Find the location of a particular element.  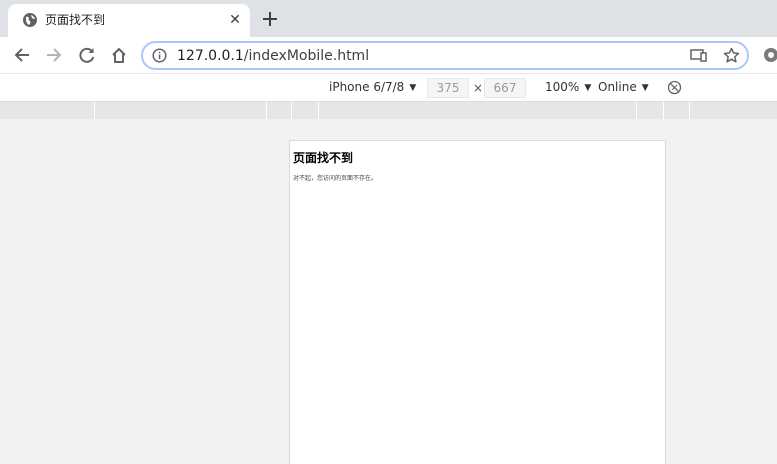

info-icon is located at coordinates (159, 55).